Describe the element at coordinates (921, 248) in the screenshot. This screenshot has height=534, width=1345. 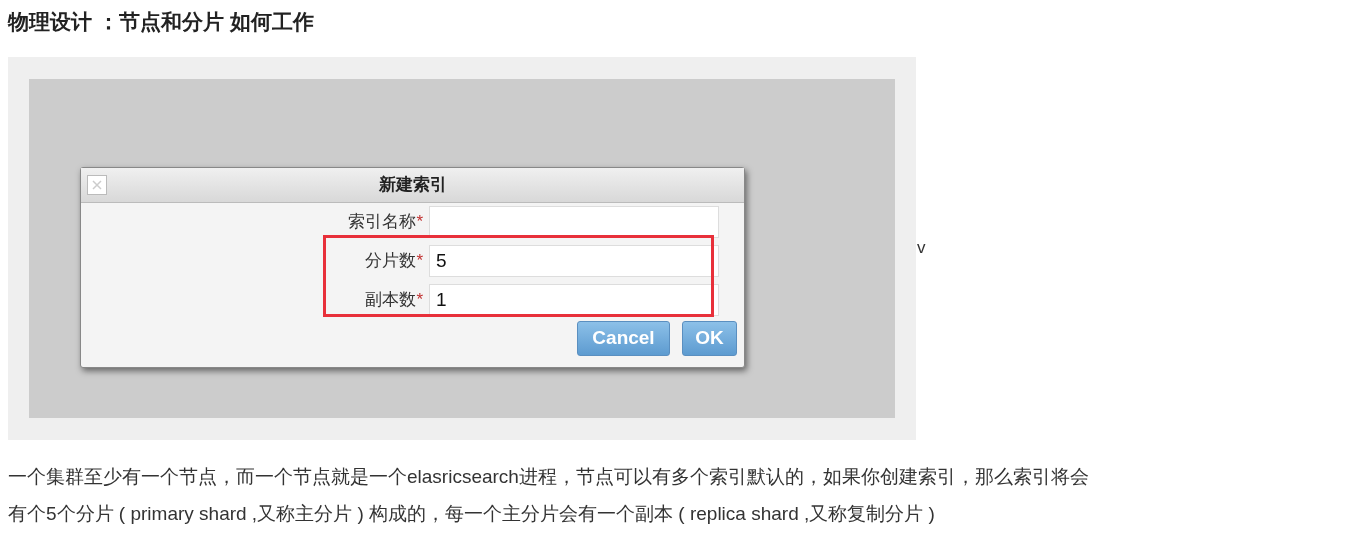
I see `stray-text: v` at that location.